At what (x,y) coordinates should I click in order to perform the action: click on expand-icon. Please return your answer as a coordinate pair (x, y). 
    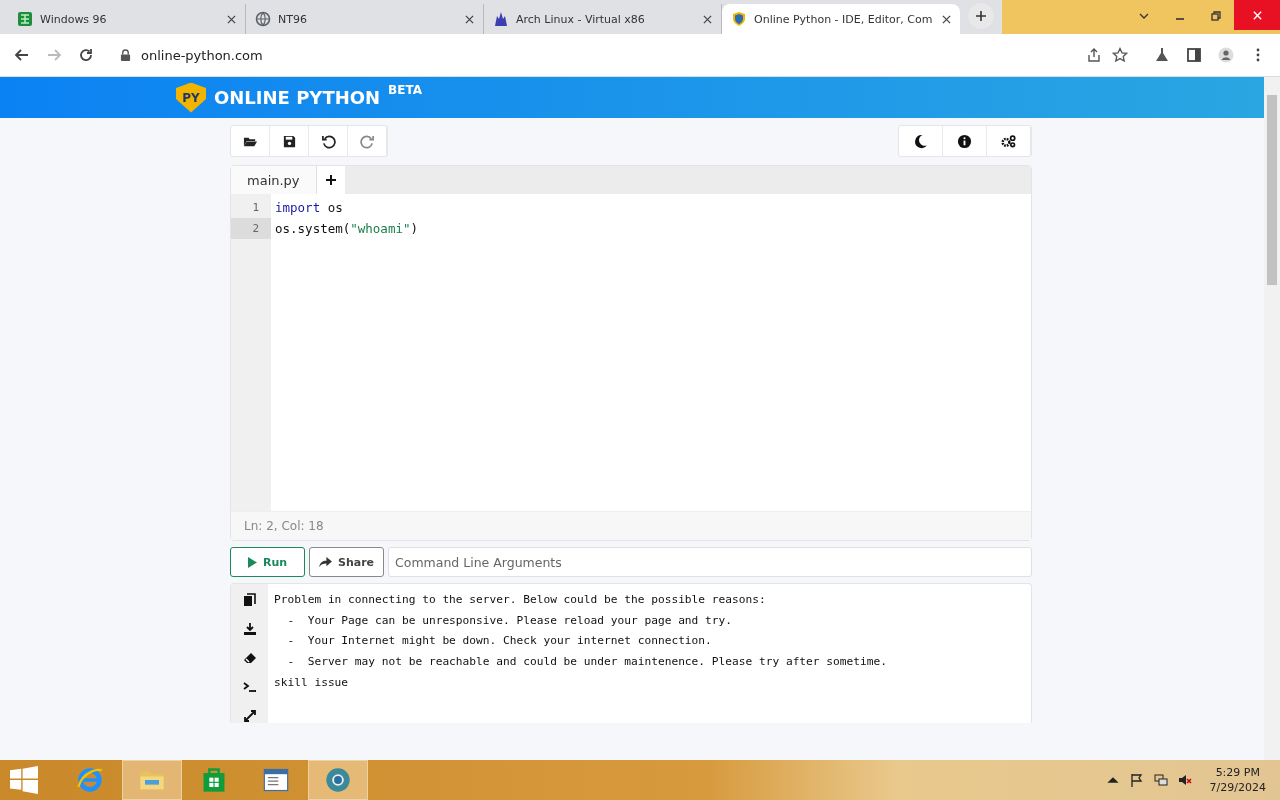
    Looking at the image, I should click on (249, 716).